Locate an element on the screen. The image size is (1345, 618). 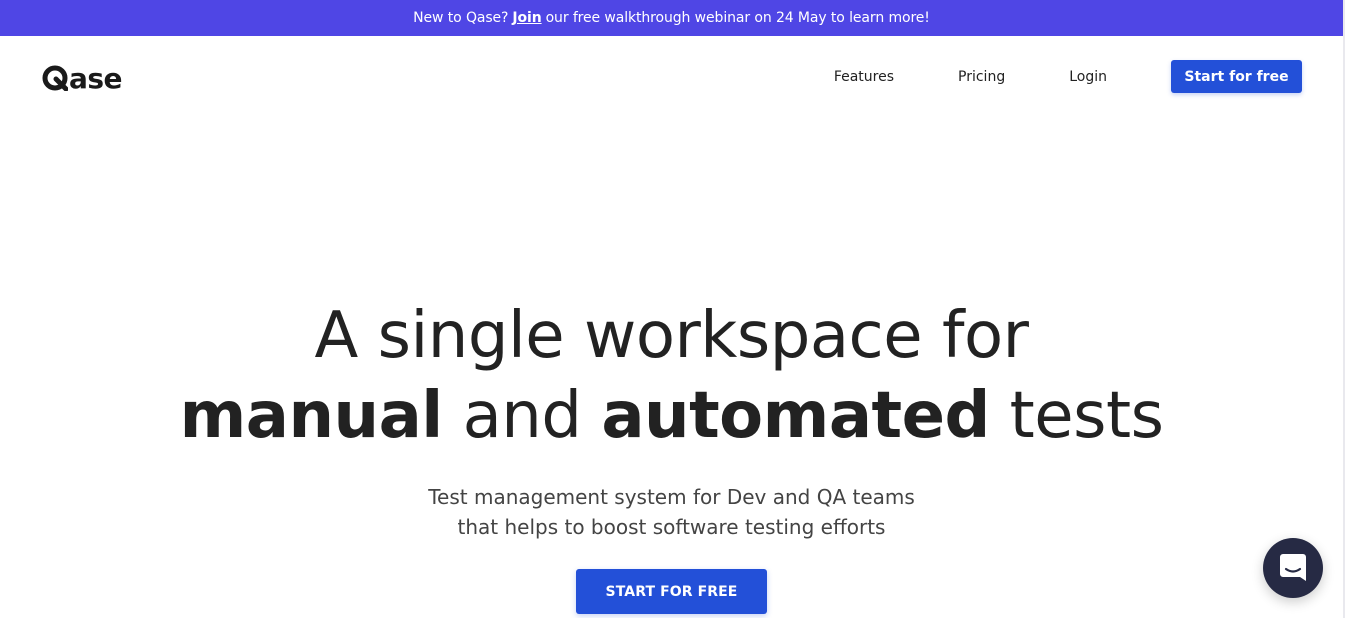
hero-and: and is located at coordinates (522, 416).